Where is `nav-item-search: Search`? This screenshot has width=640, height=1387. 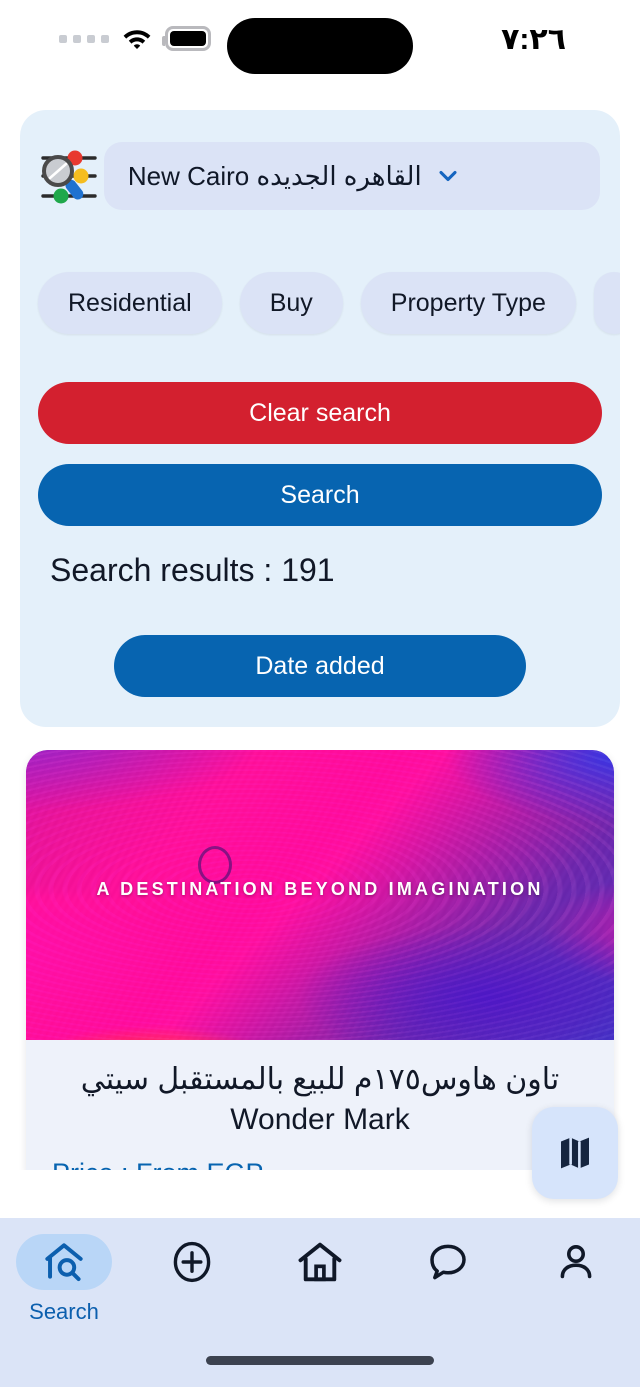
nav-item-search: Search is located at coordinates (64, 1278).